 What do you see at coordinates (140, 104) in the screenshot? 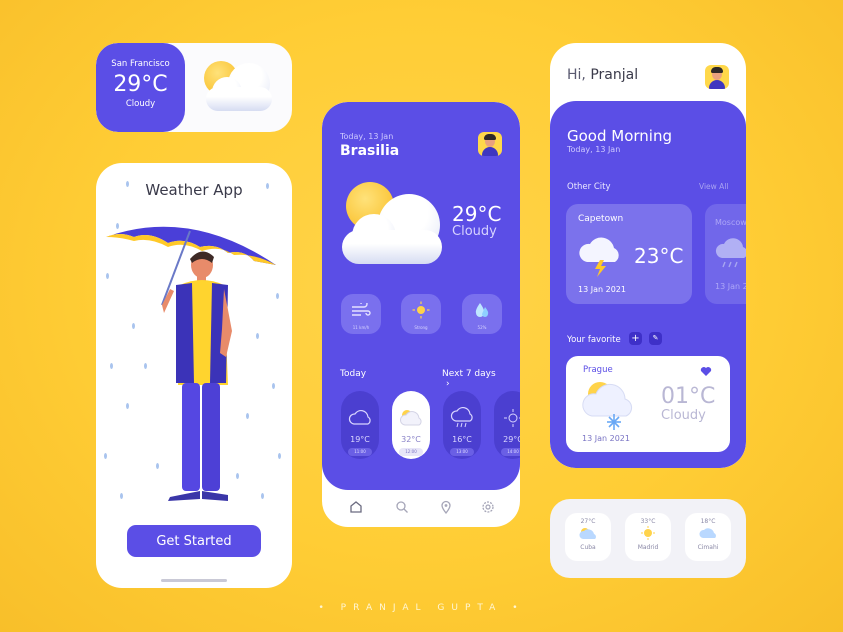
I see `widget-condition: Cloudy` at bounding box center [140, 104].